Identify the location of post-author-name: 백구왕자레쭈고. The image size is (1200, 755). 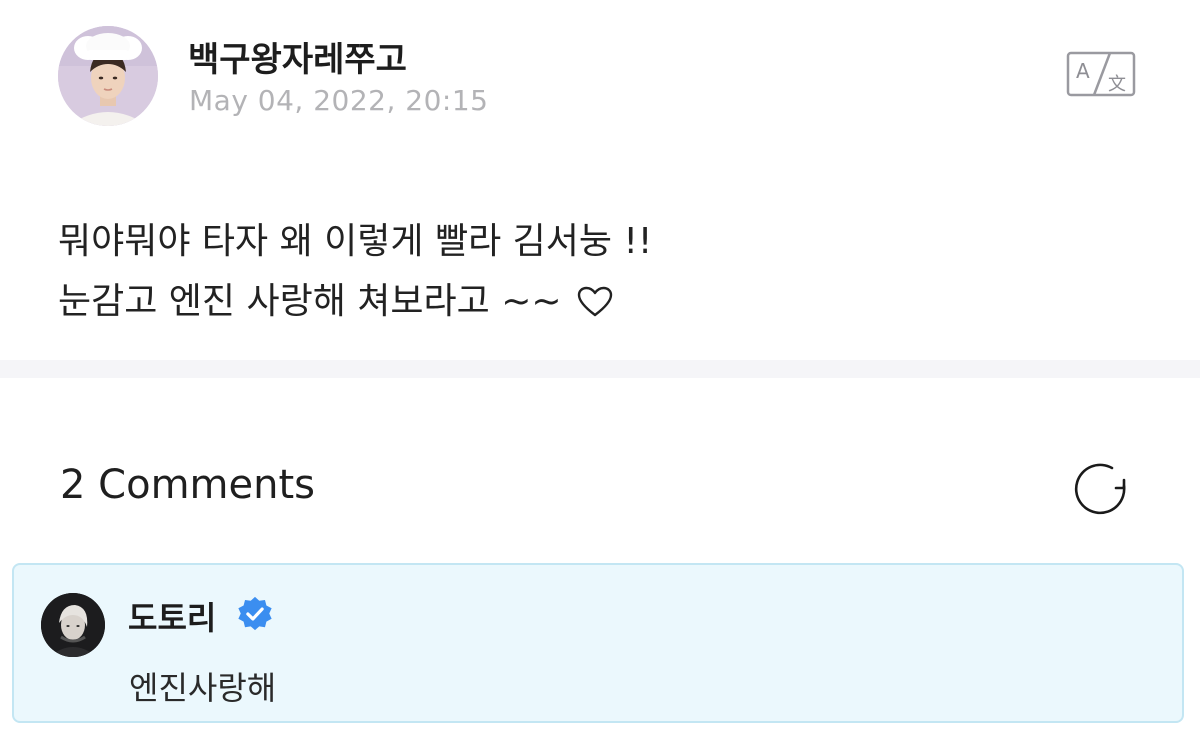
(297, 56).